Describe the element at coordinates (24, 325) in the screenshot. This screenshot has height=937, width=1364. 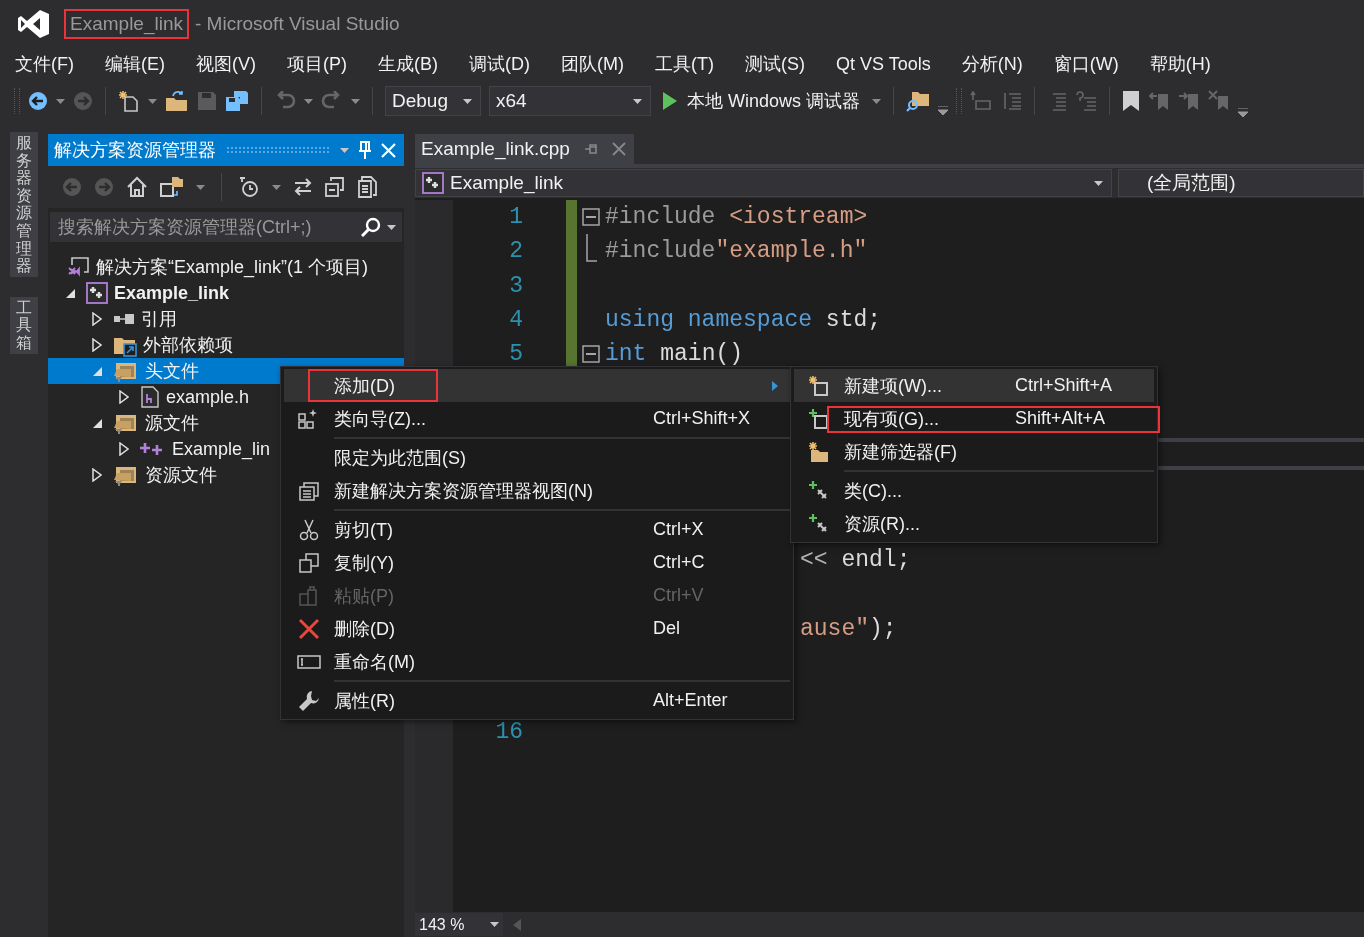
I see `side-tab: 工具箱` at that location.